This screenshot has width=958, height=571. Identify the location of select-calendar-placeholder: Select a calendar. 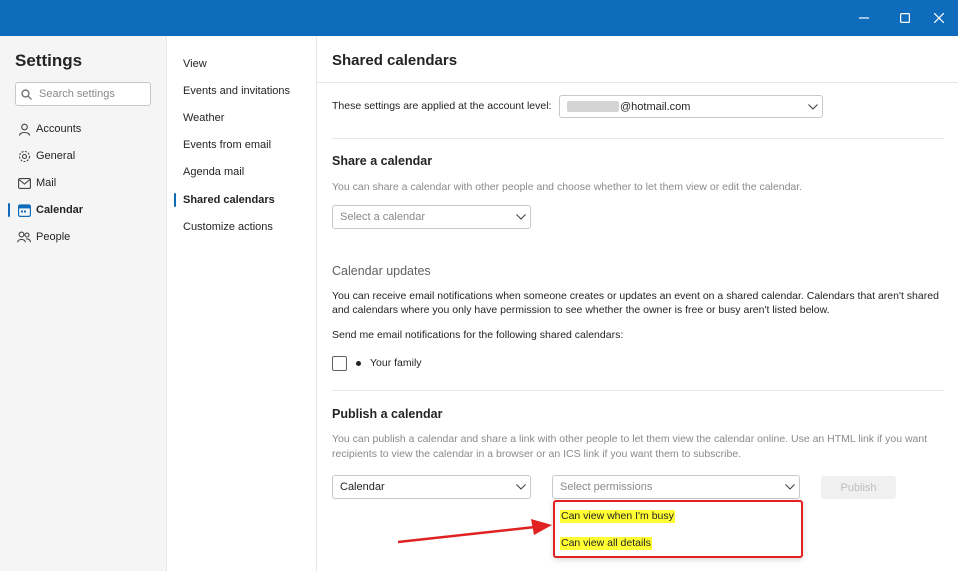
(382, 217).